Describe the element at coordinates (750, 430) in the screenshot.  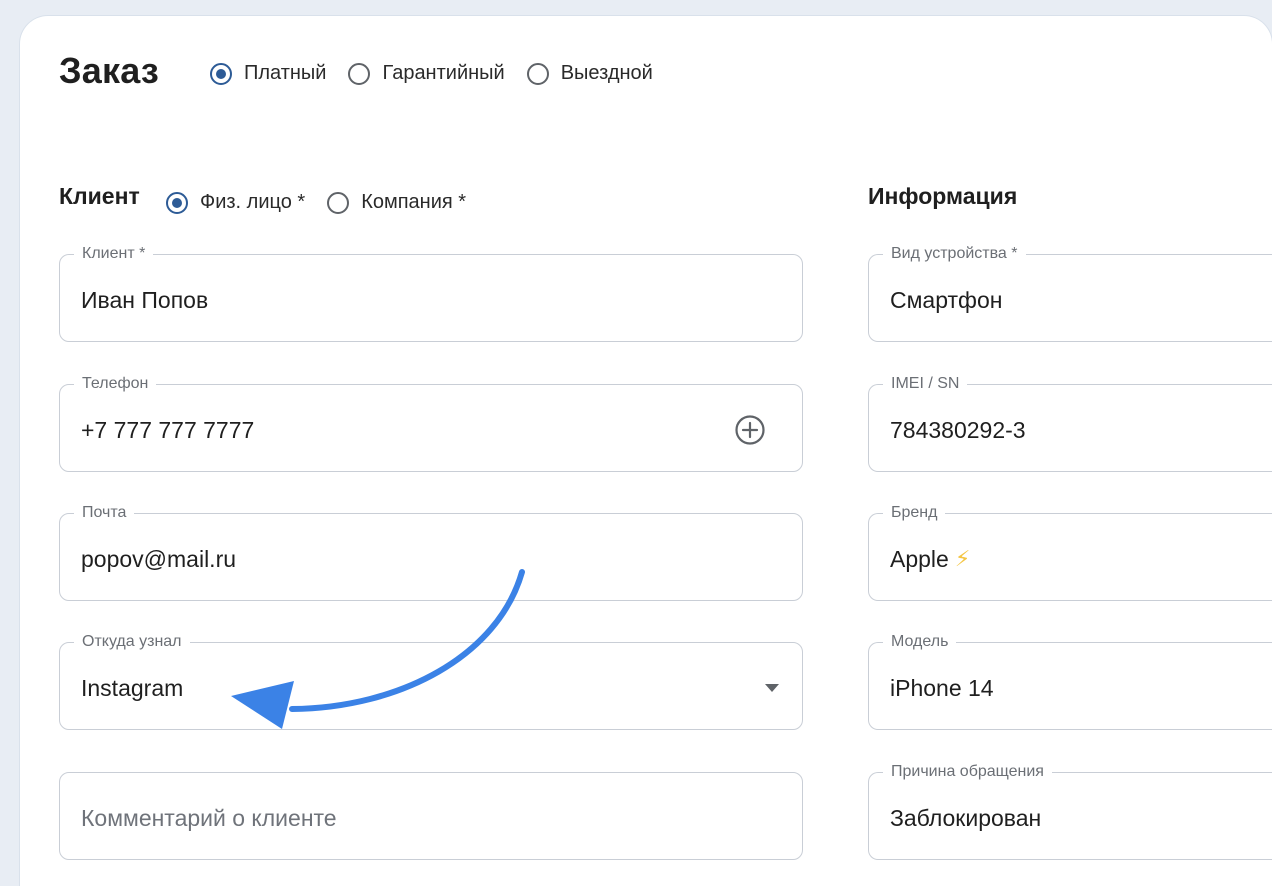
I see `plus-circle-icon` at that location.